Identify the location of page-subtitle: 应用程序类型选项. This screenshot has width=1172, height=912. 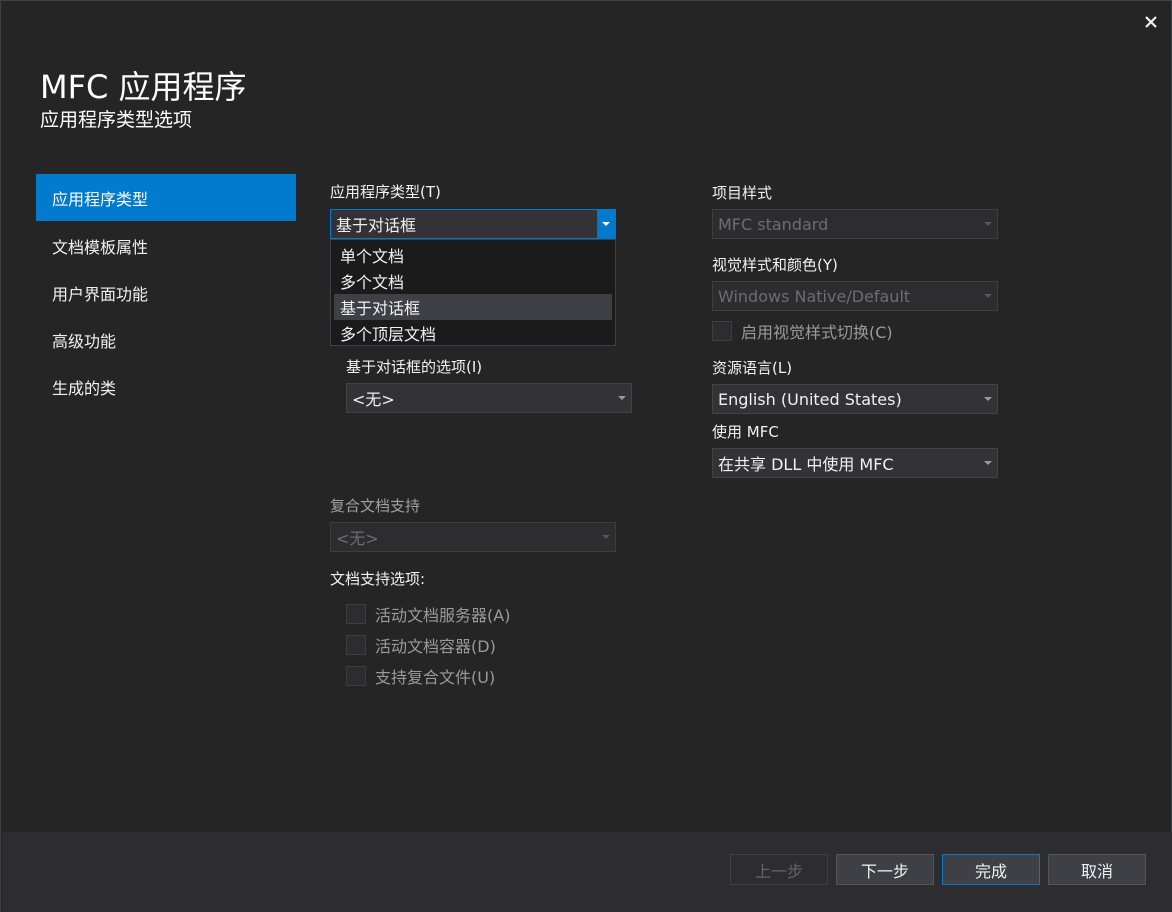
(116, 120).